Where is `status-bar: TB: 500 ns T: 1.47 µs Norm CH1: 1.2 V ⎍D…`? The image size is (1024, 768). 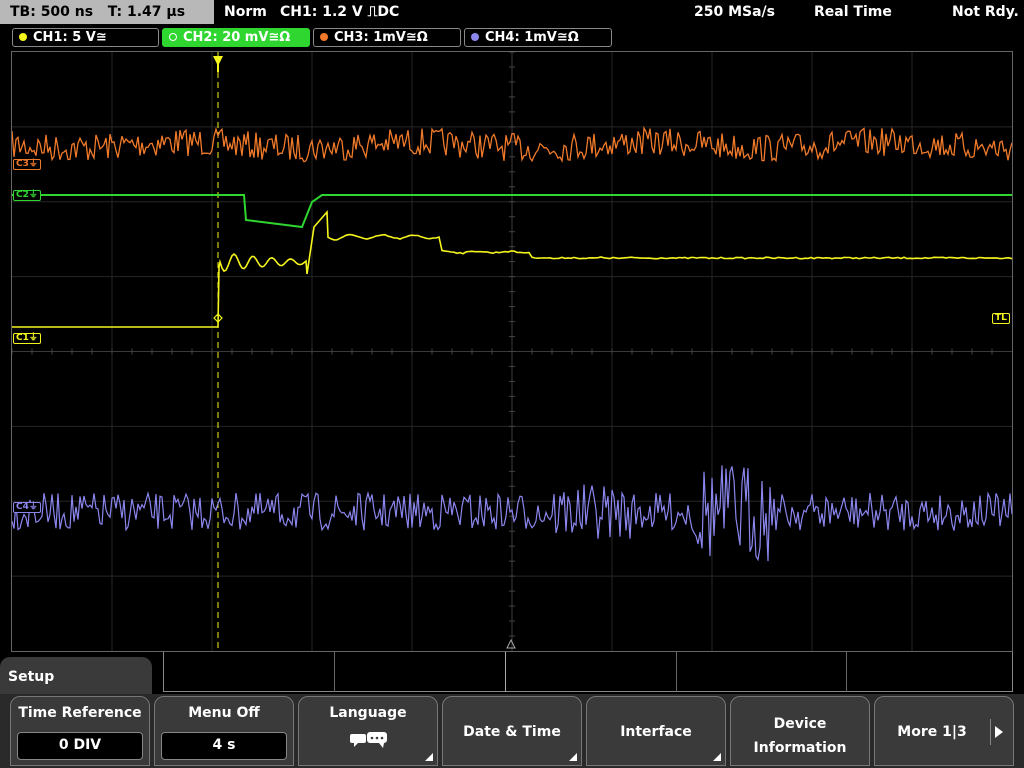
status-bar: TB: 500 ns T: 1.47 µs Norm CH1: 1.2 V ⎍D… is located at coordinates (512, 12).